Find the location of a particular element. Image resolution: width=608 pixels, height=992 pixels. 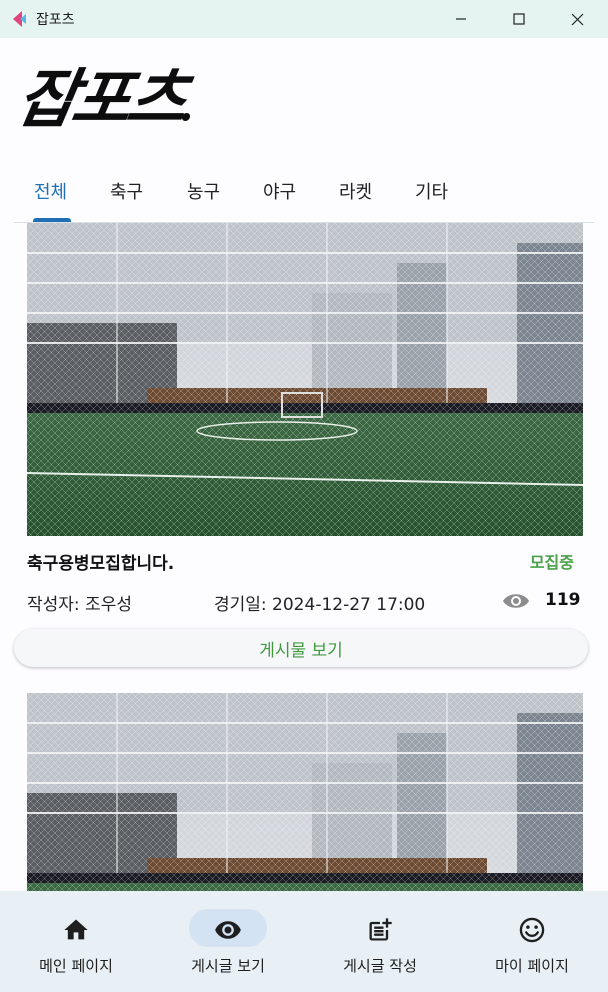

nav-main-page: 메인 페이지 is located at coordinates (76, 941).